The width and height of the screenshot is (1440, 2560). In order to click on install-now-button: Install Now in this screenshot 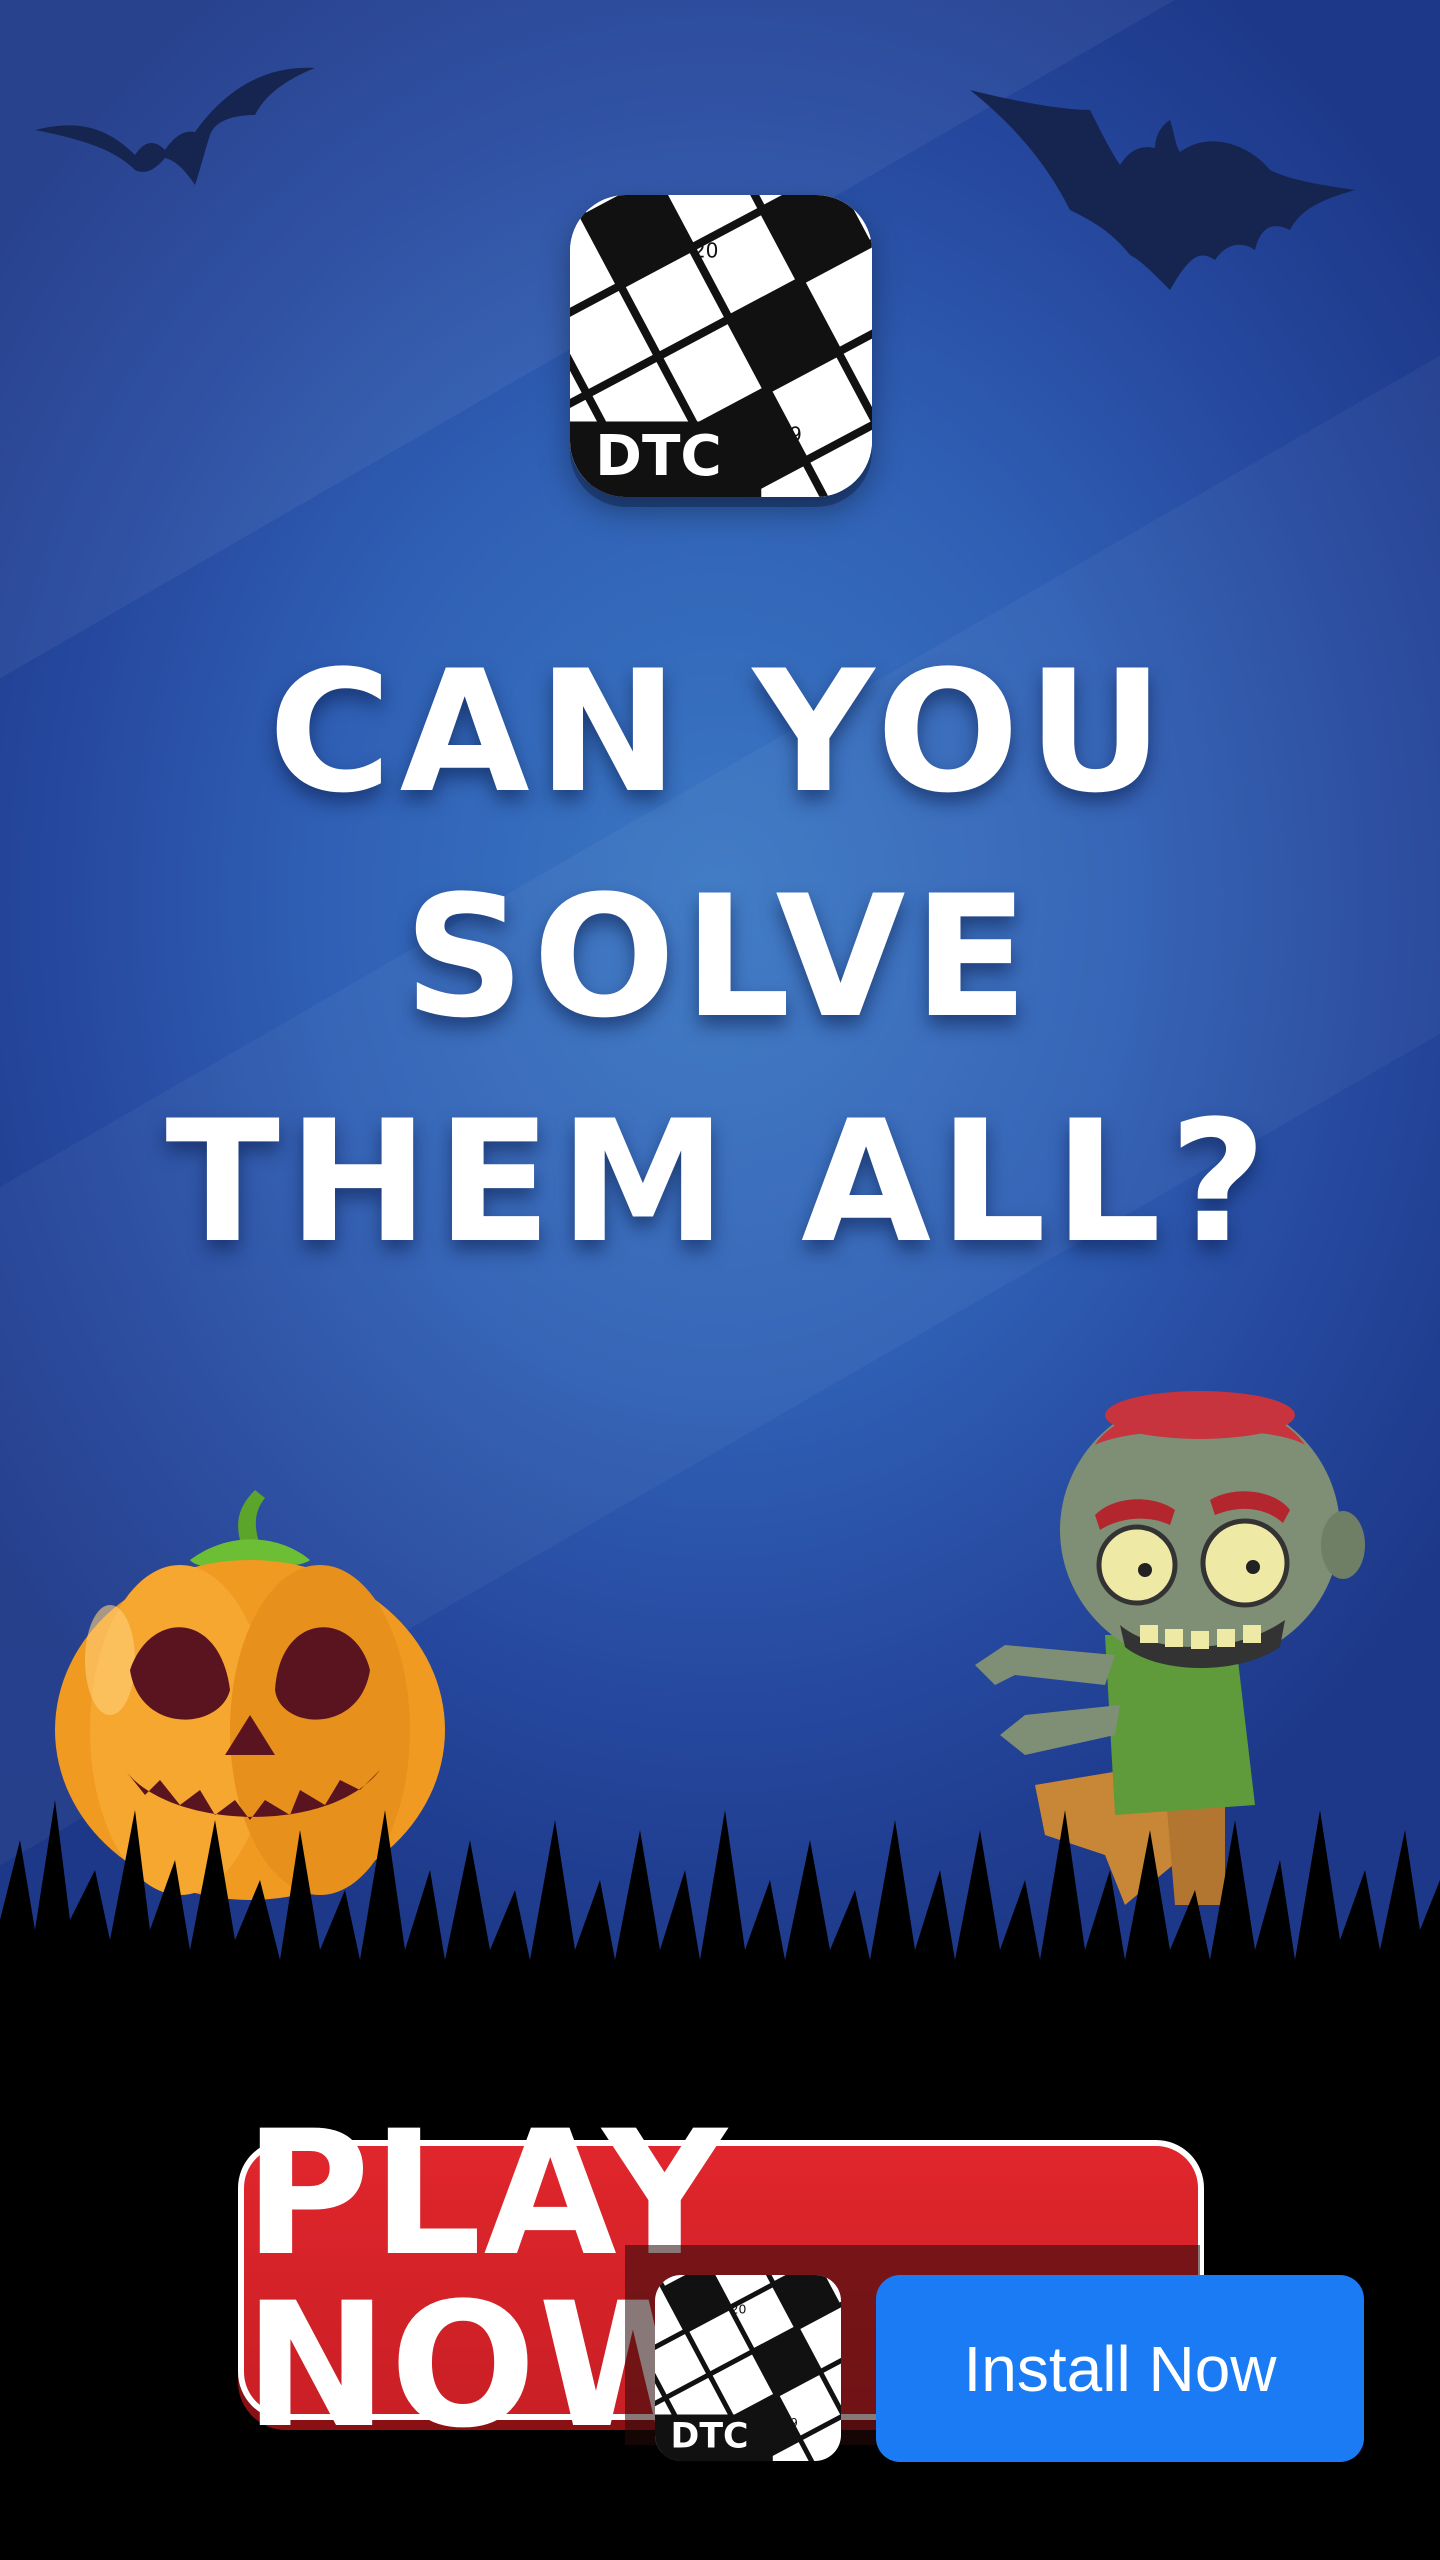, I will do `click(1120, 2368)`.